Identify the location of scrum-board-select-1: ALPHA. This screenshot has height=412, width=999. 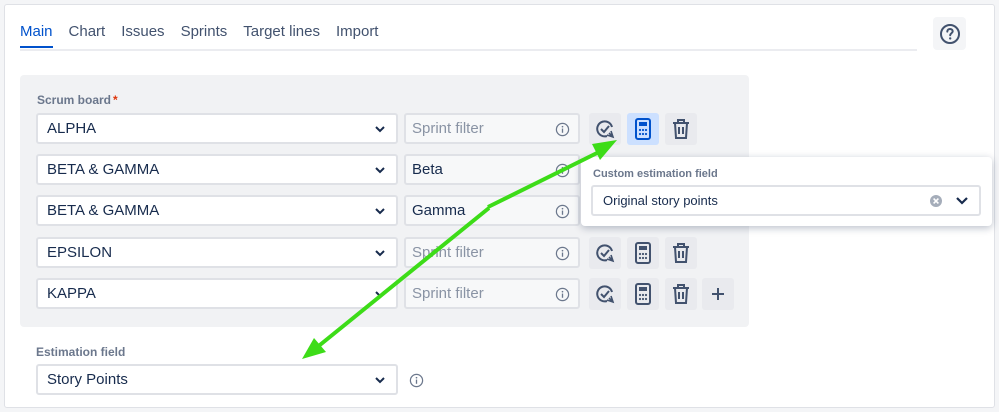
(217, 128).